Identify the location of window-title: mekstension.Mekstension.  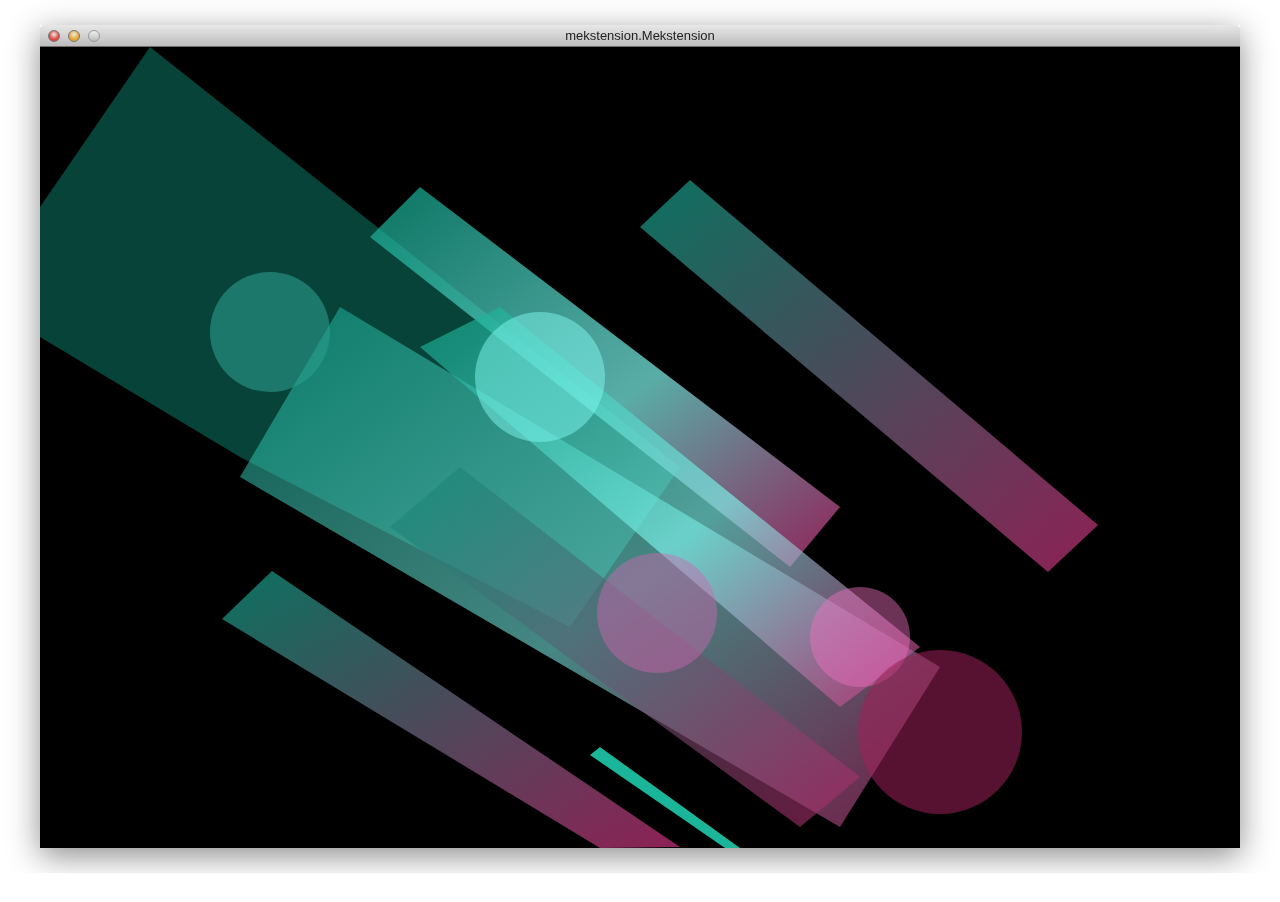
(640, 35).